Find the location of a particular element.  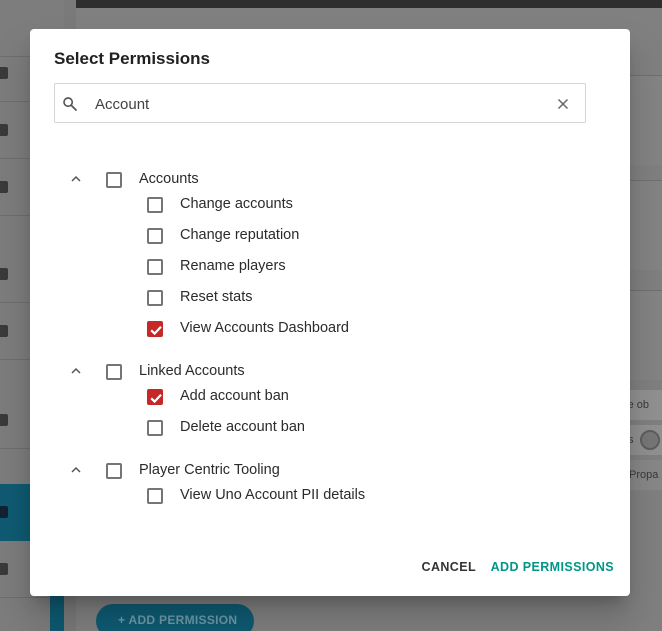

permission-label: View Uno Account PII details is located at coordinates (273, 495).